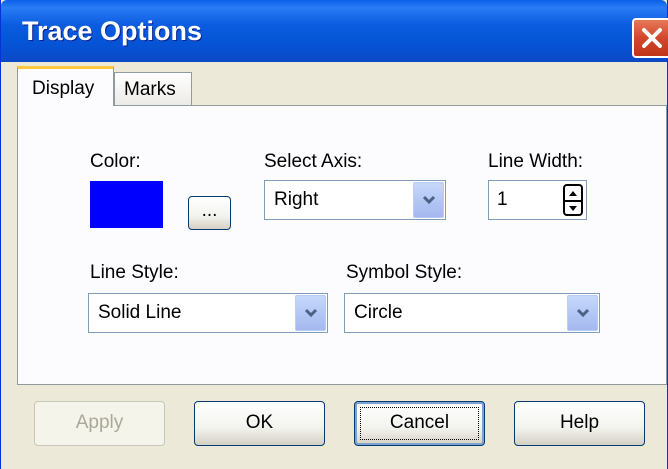  I want to click on tab-marks: Marks, so click(153, 89).